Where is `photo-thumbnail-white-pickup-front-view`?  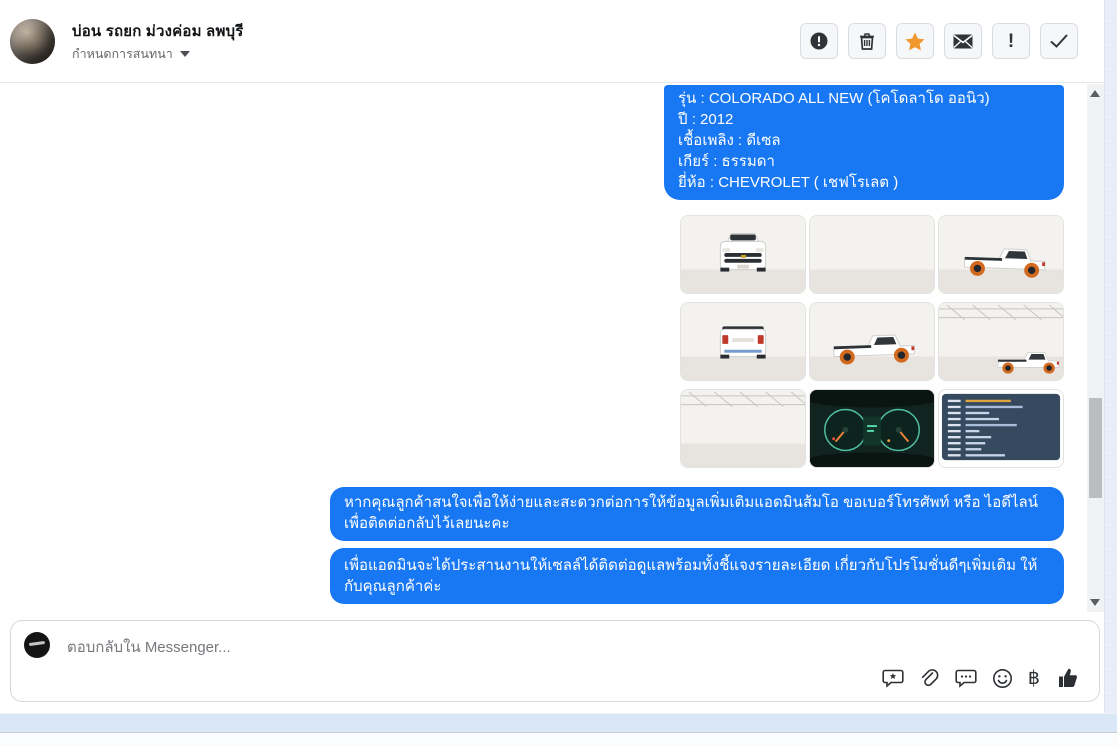 photo-thumbnail-white-pickup-front-view is located at coordinates (743, 254).